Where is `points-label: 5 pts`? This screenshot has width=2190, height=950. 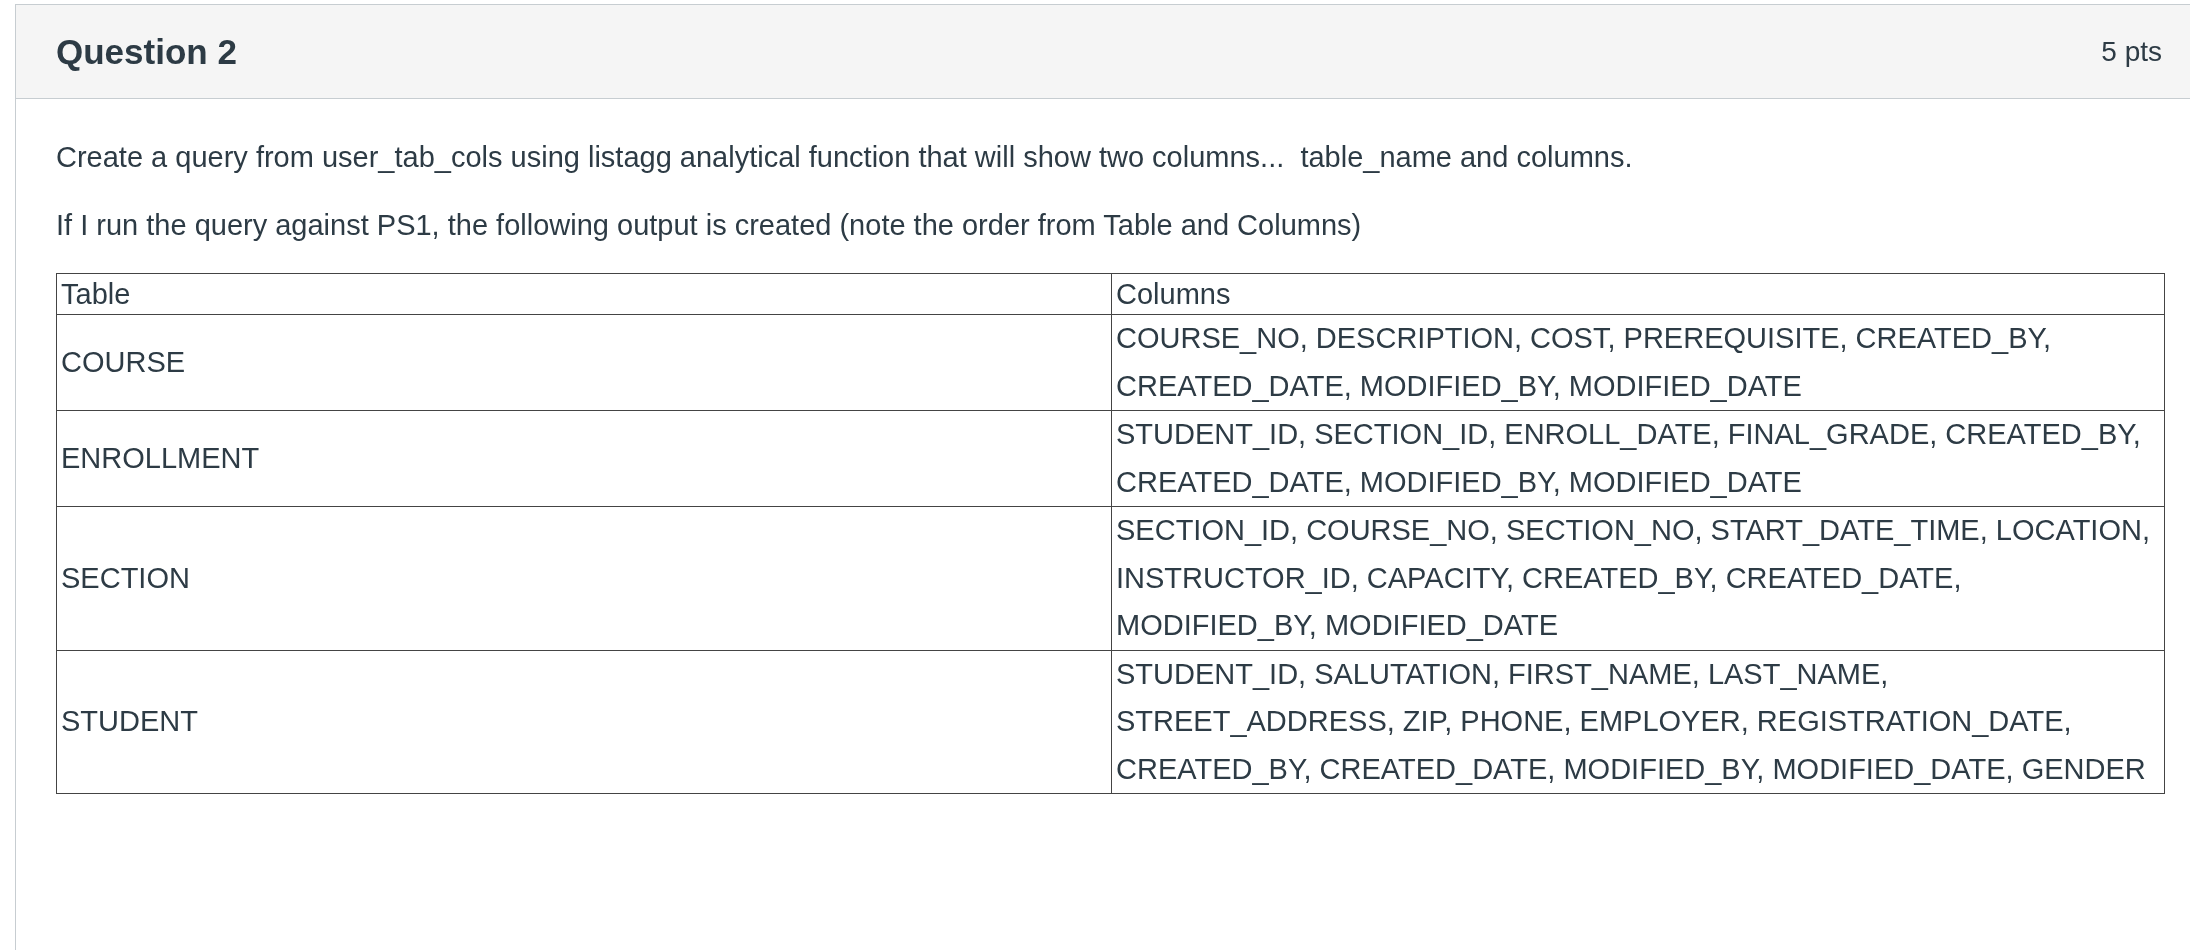 points-label: 5 pts is located at coordinates (2131, 51).